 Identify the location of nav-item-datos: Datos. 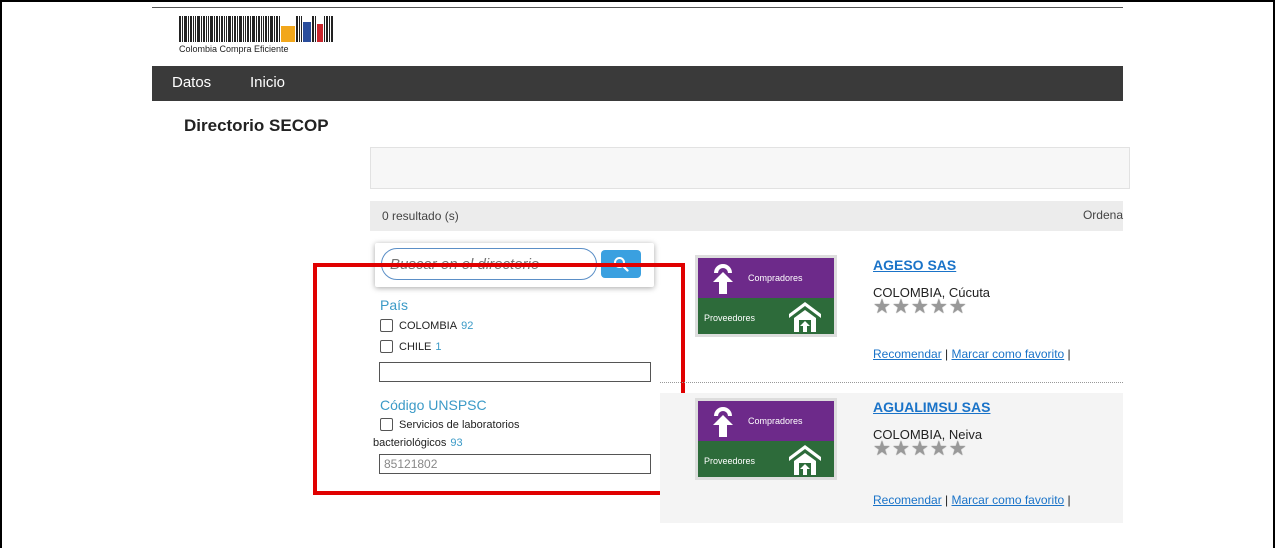
(191, 82).